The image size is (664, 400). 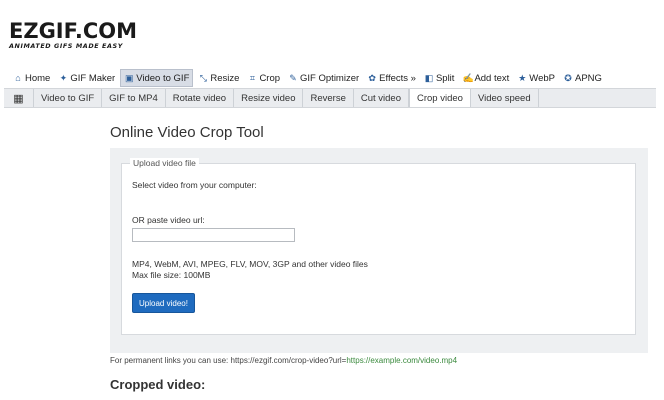 I want to click on nav-item-label: Crop, so click(x=270, y=78).